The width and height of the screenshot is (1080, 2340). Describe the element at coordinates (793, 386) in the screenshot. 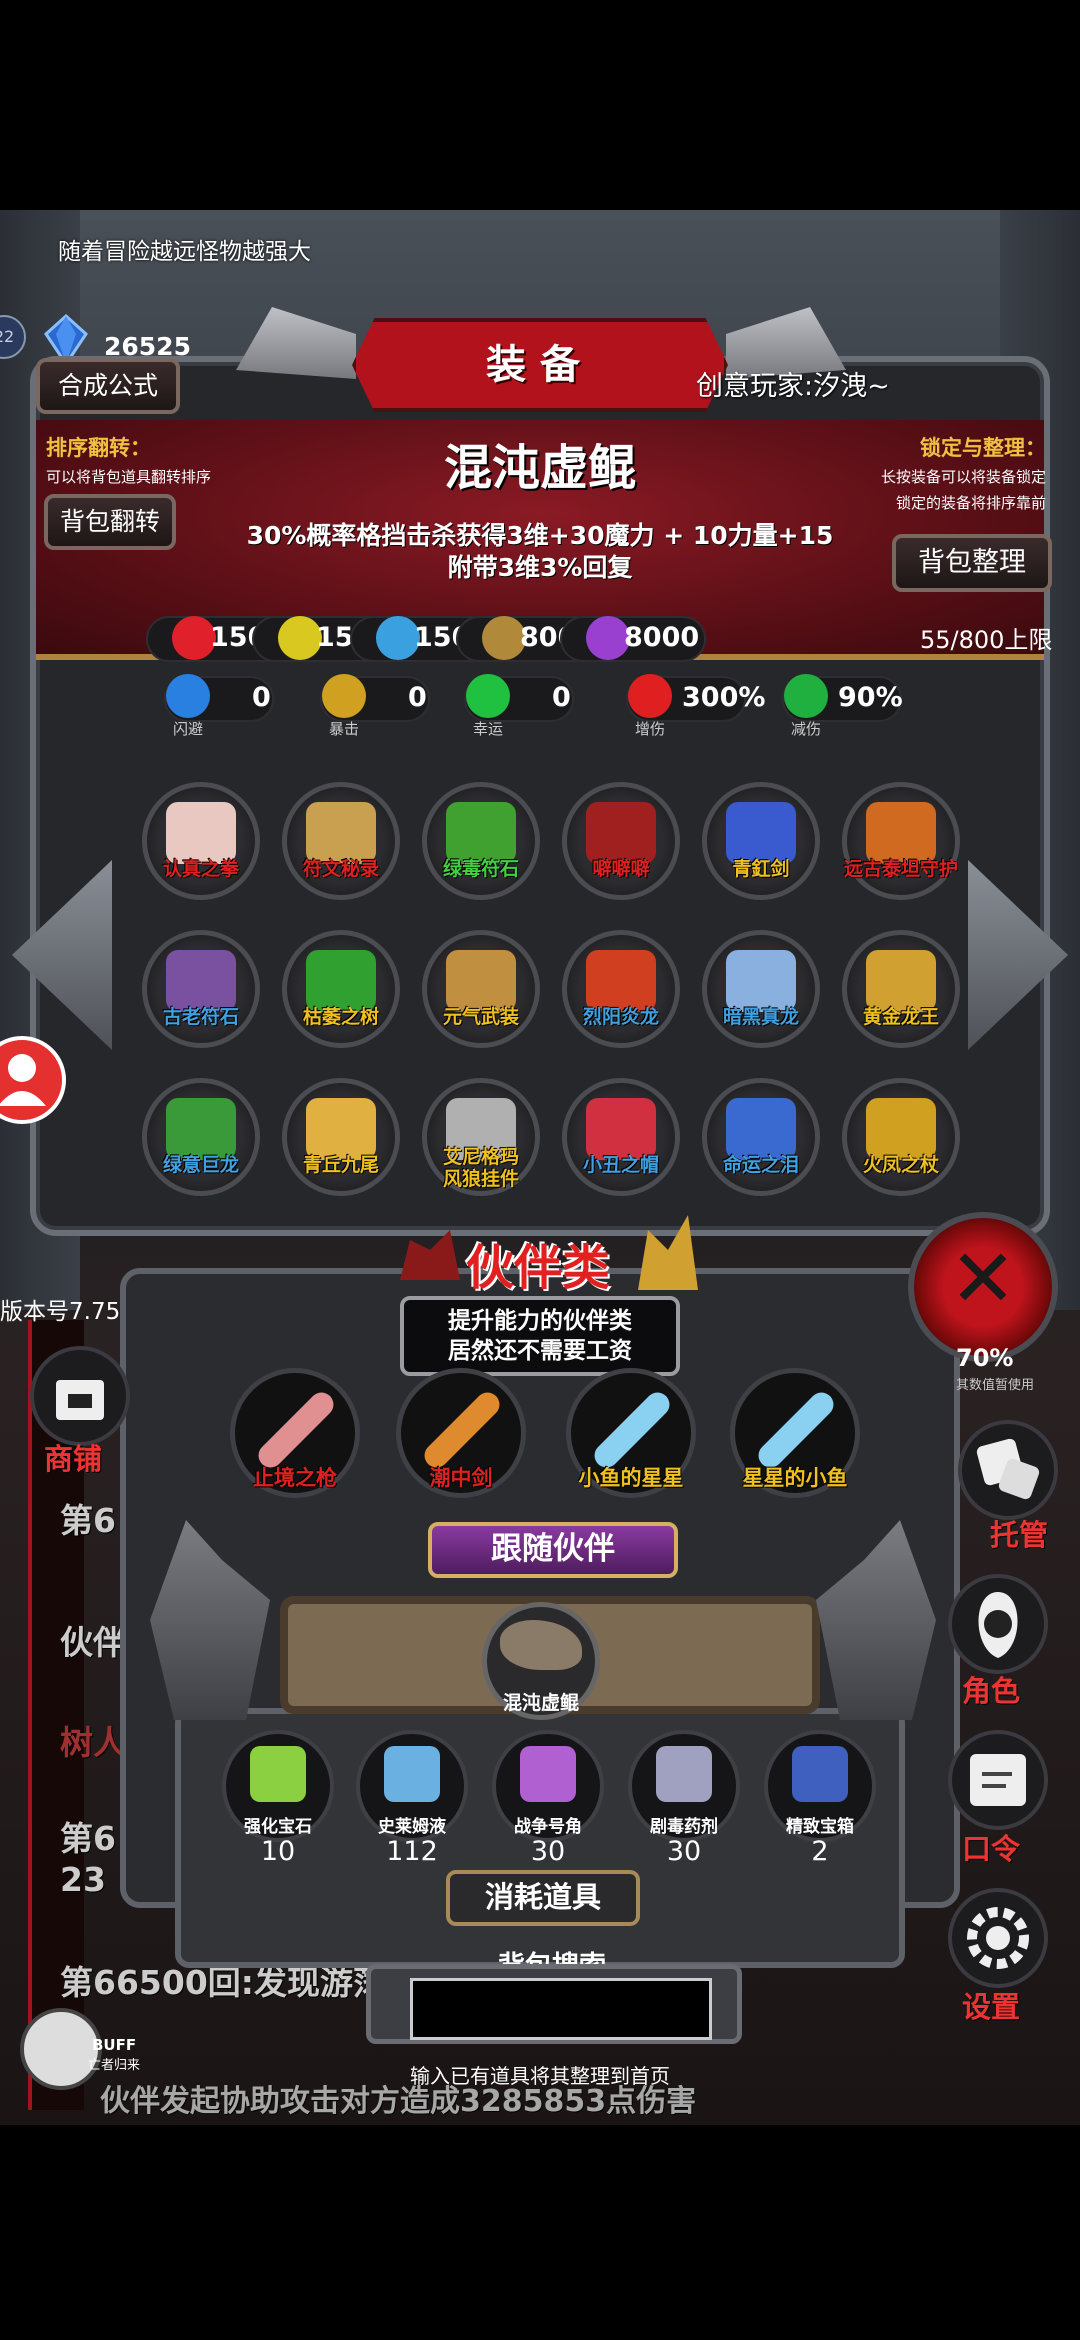

I see `creator-credit: 创意玩家:汐洩~` at that location.